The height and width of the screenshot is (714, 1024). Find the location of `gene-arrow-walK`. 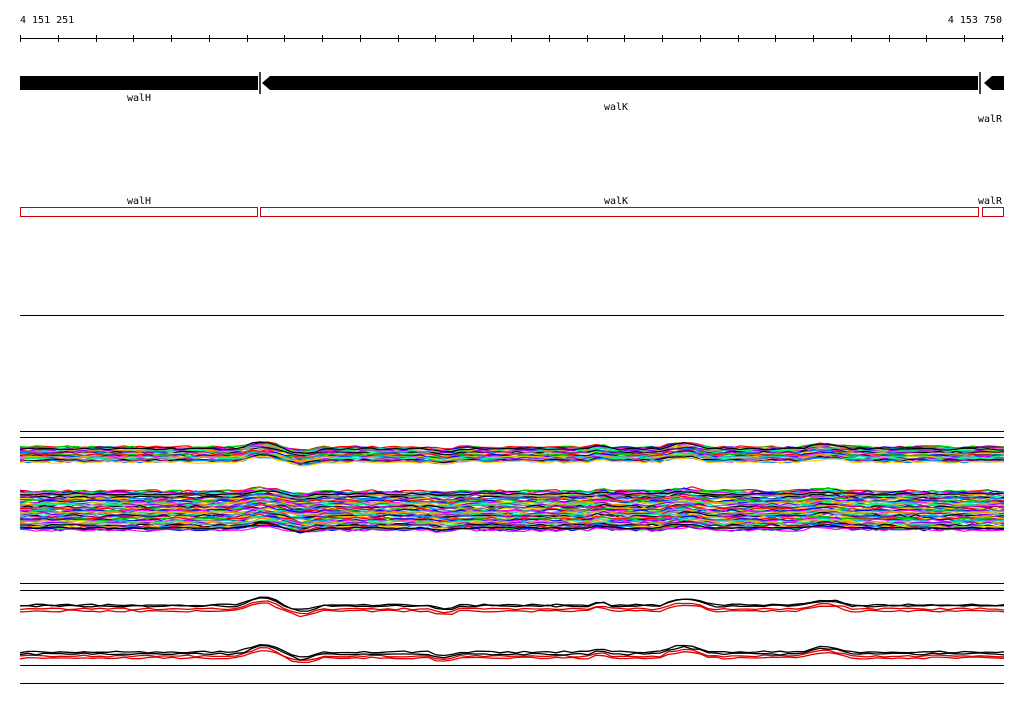

gene-arrow-walK is located at coordinates (620, 83).